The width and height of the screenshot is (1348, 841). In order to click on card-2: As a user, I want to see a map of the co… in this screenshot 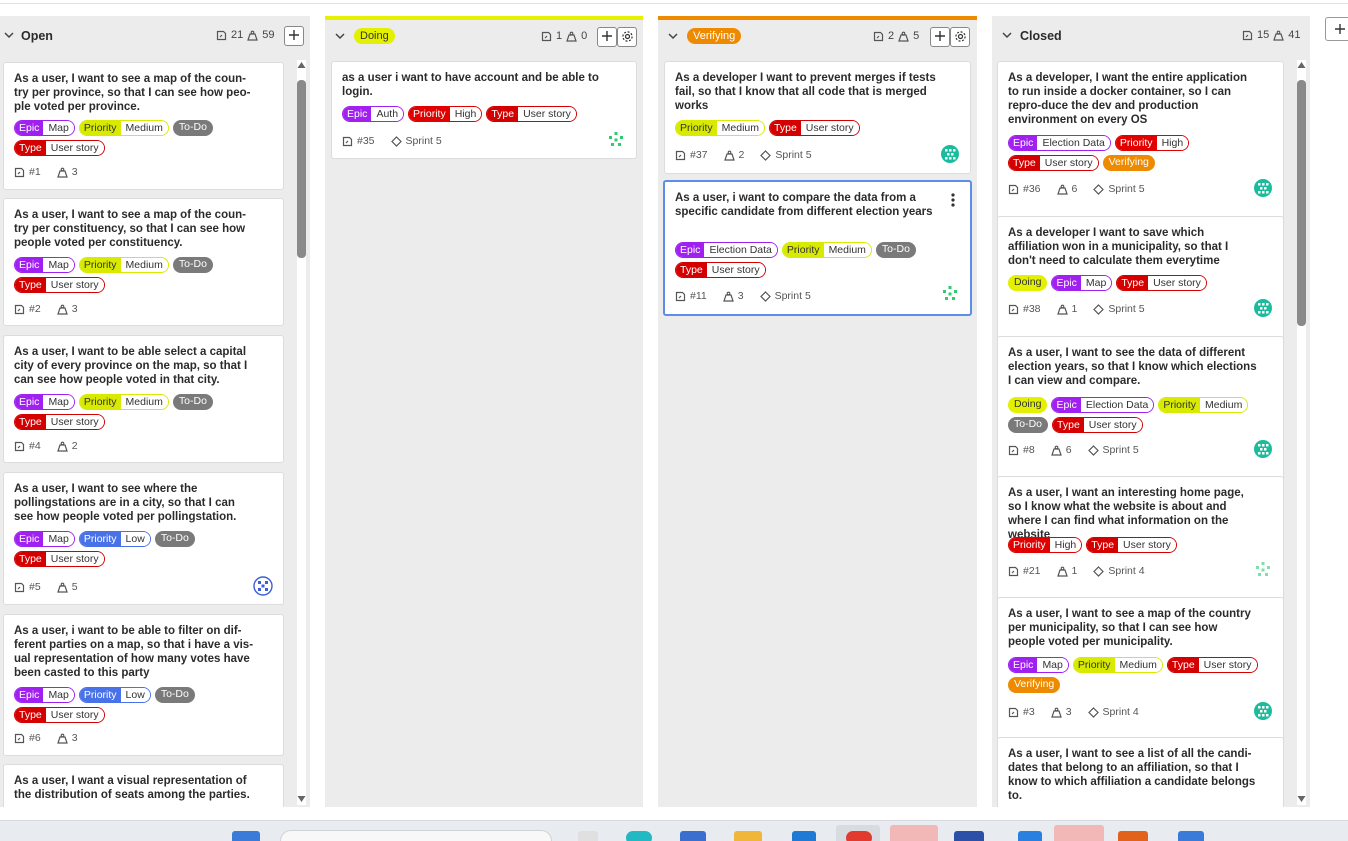, I will do `click(143, 262)`.